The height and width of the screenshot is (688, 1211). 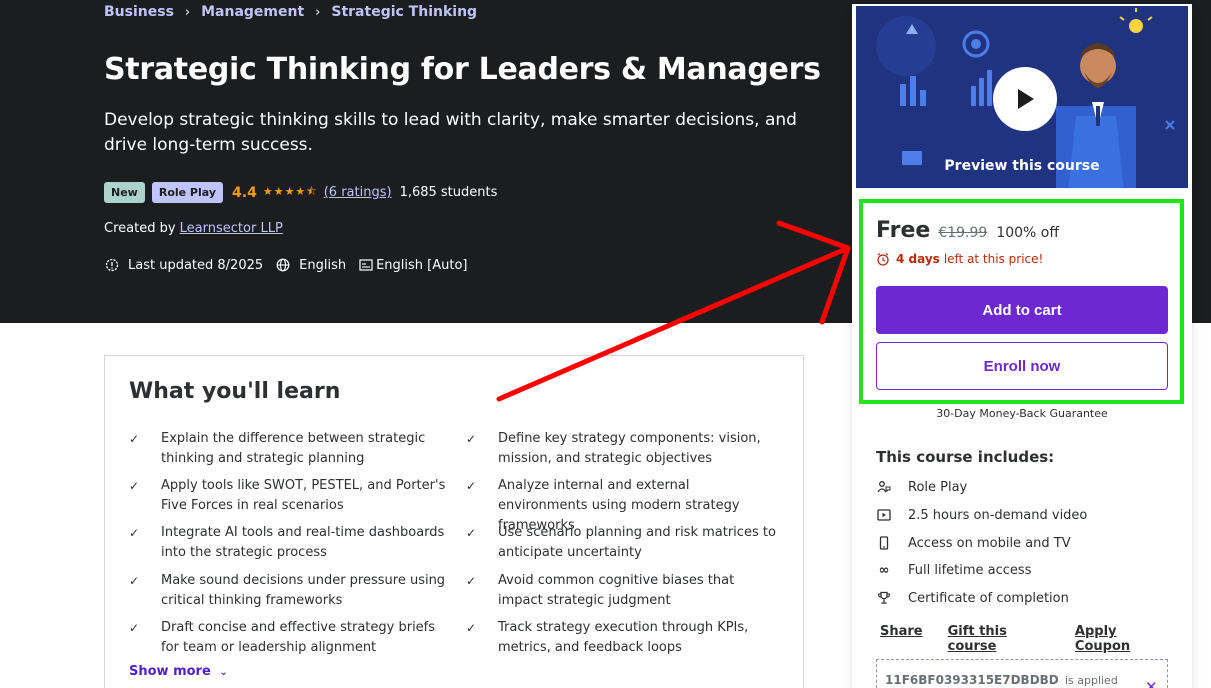 I want to click on include-label: Certificate of completion, so click(x=988, y=598).